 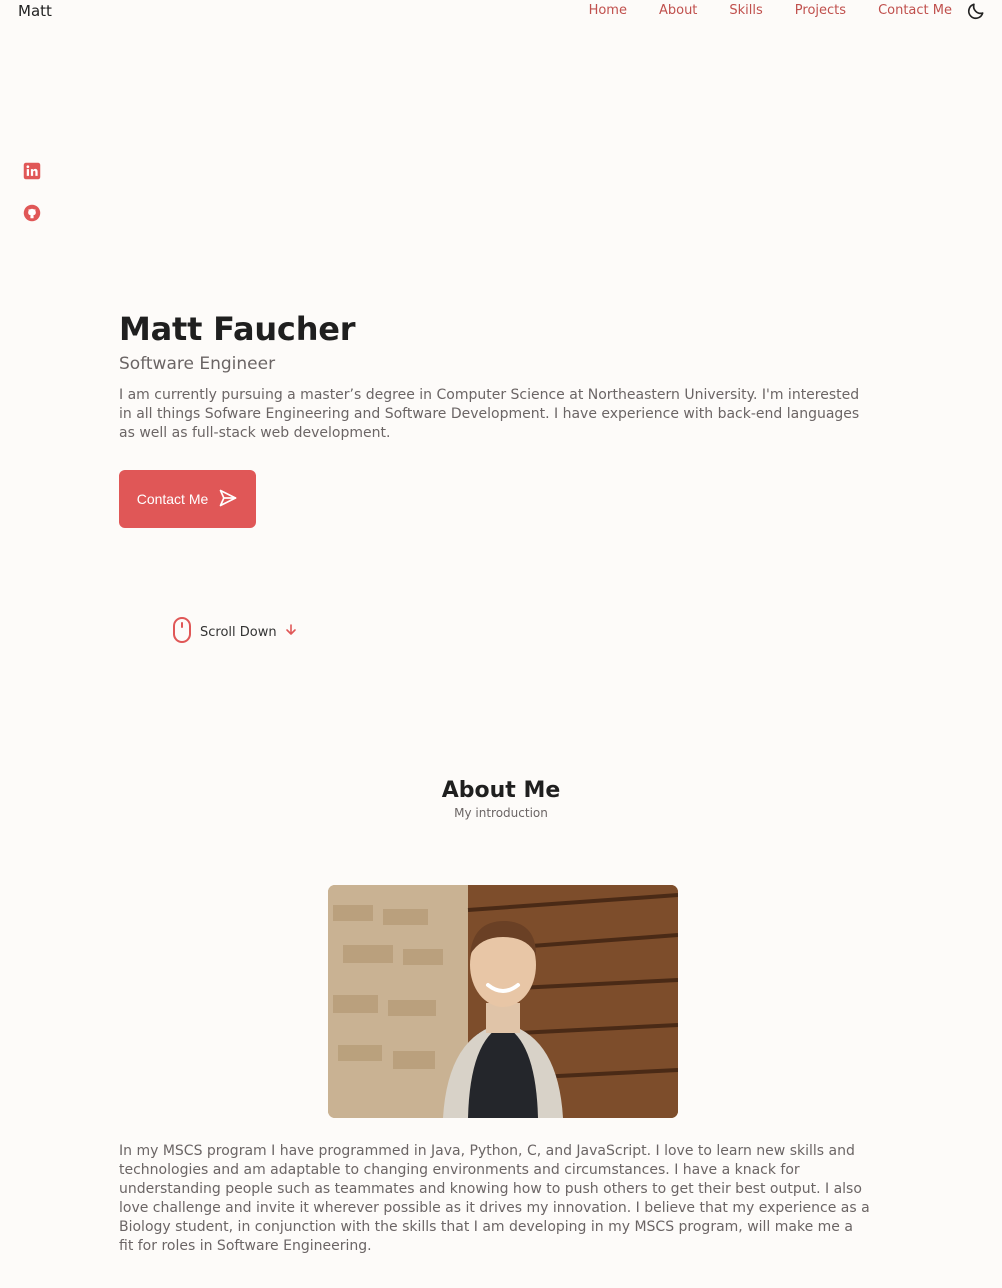 What do you see at coordinates (745, 10) in the screenshot?
I see `nav-skills: Skills` at bounding box center [745, 10].